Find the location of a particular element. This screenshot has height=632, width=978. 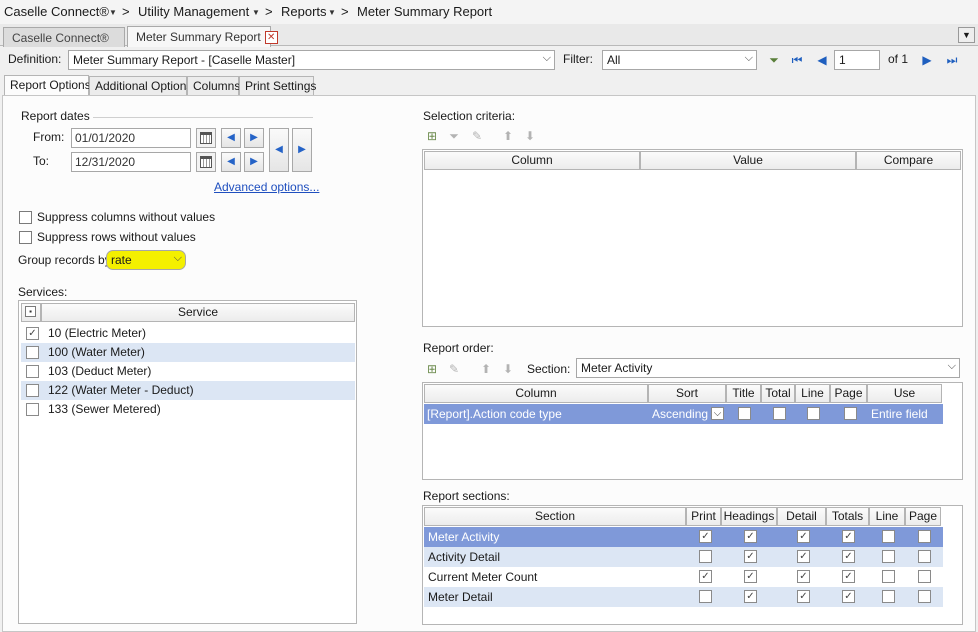

sections-detail-header: Detail is located at coordinates (801, 516).